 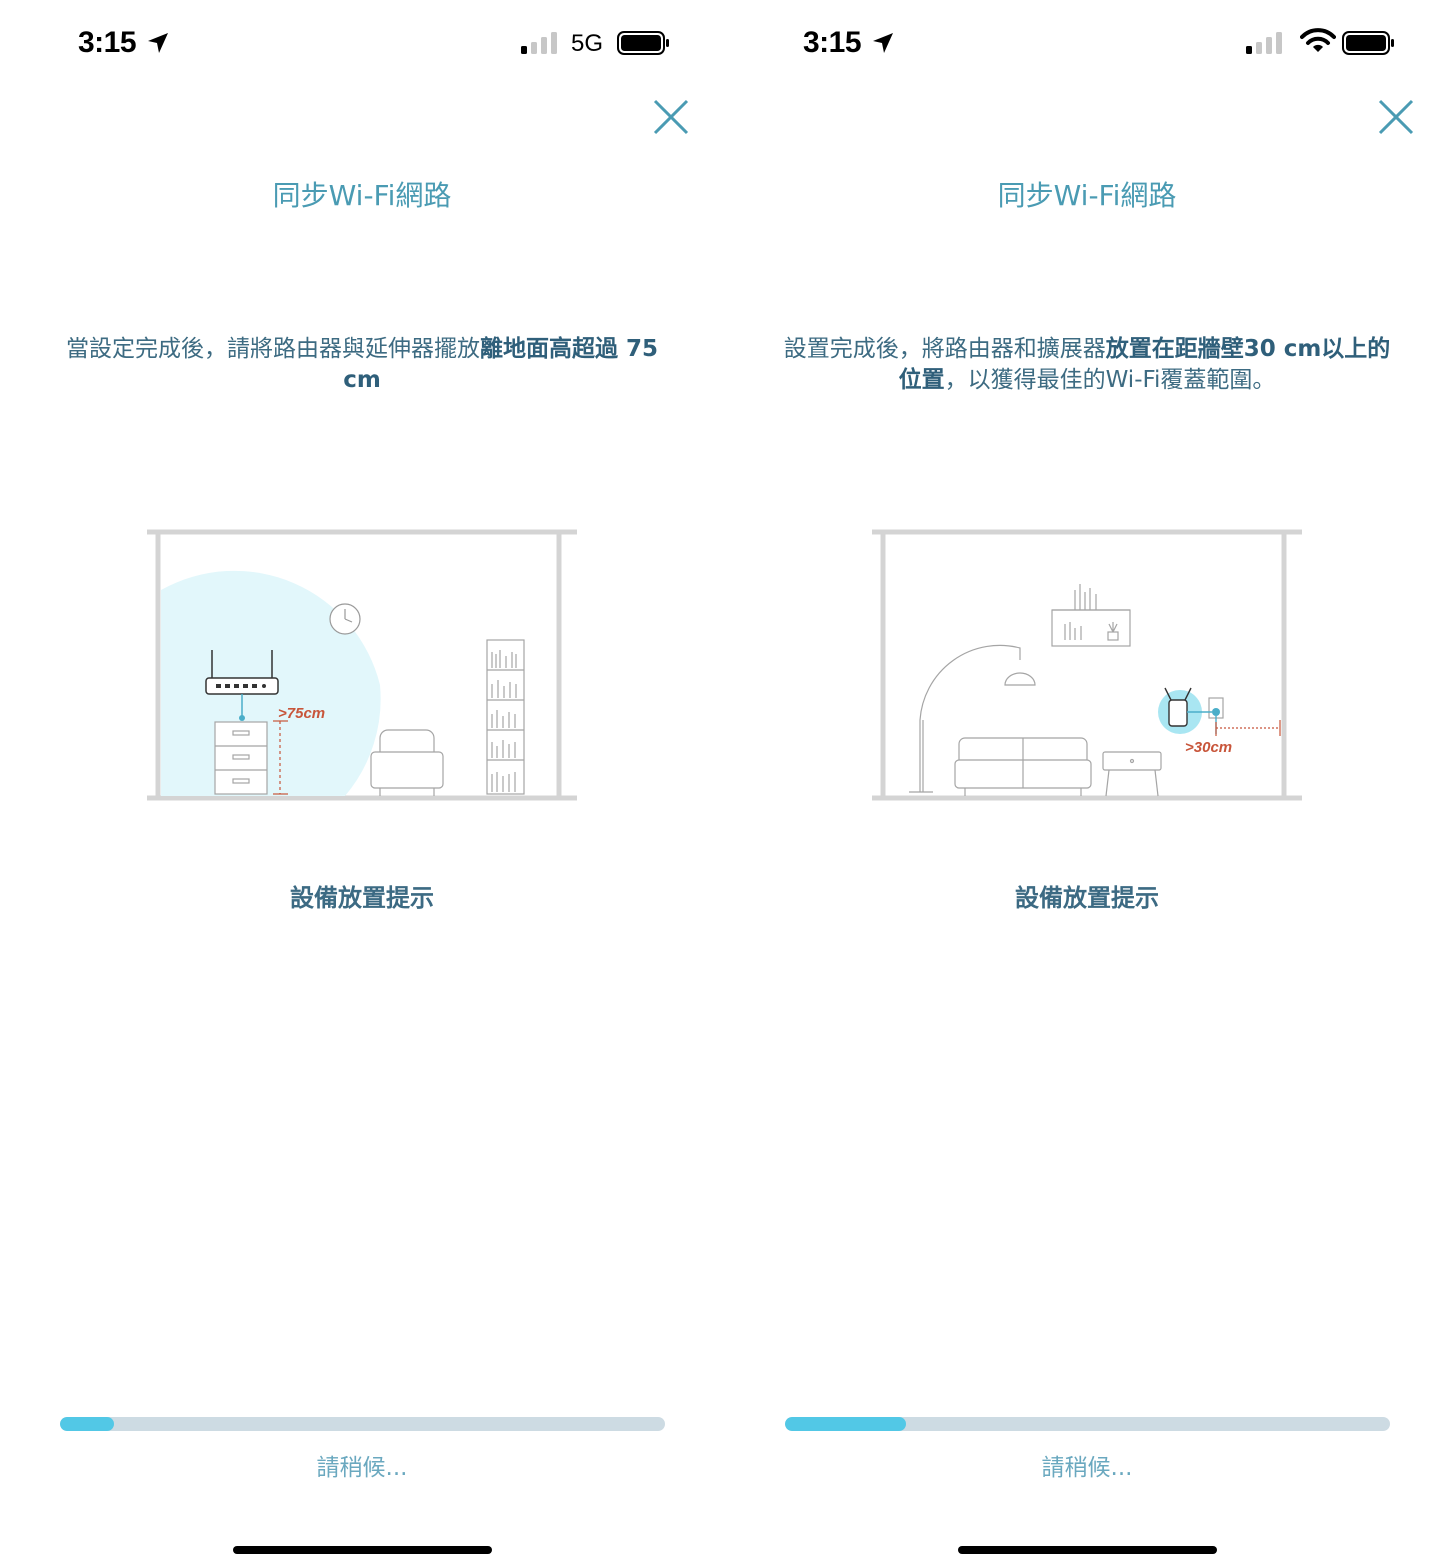 I want to click on wifi-icon, so click(x=1318, y=40).